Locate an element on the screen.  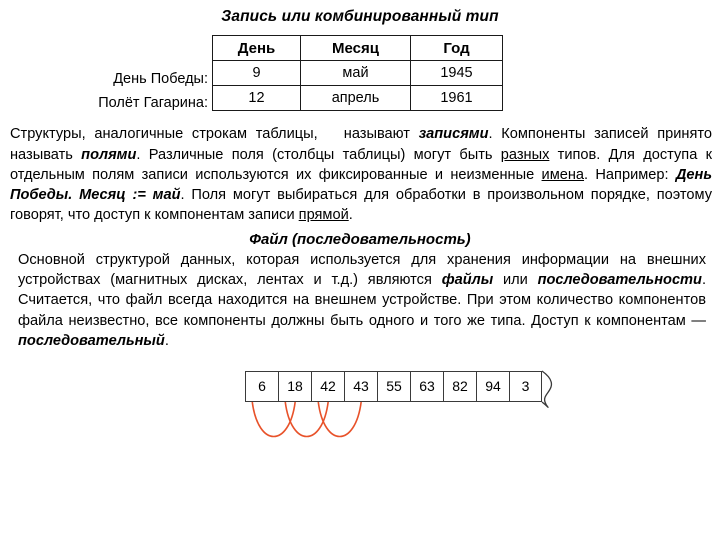
cell-year-victory: 1945 is located at coordinates (456, 73).